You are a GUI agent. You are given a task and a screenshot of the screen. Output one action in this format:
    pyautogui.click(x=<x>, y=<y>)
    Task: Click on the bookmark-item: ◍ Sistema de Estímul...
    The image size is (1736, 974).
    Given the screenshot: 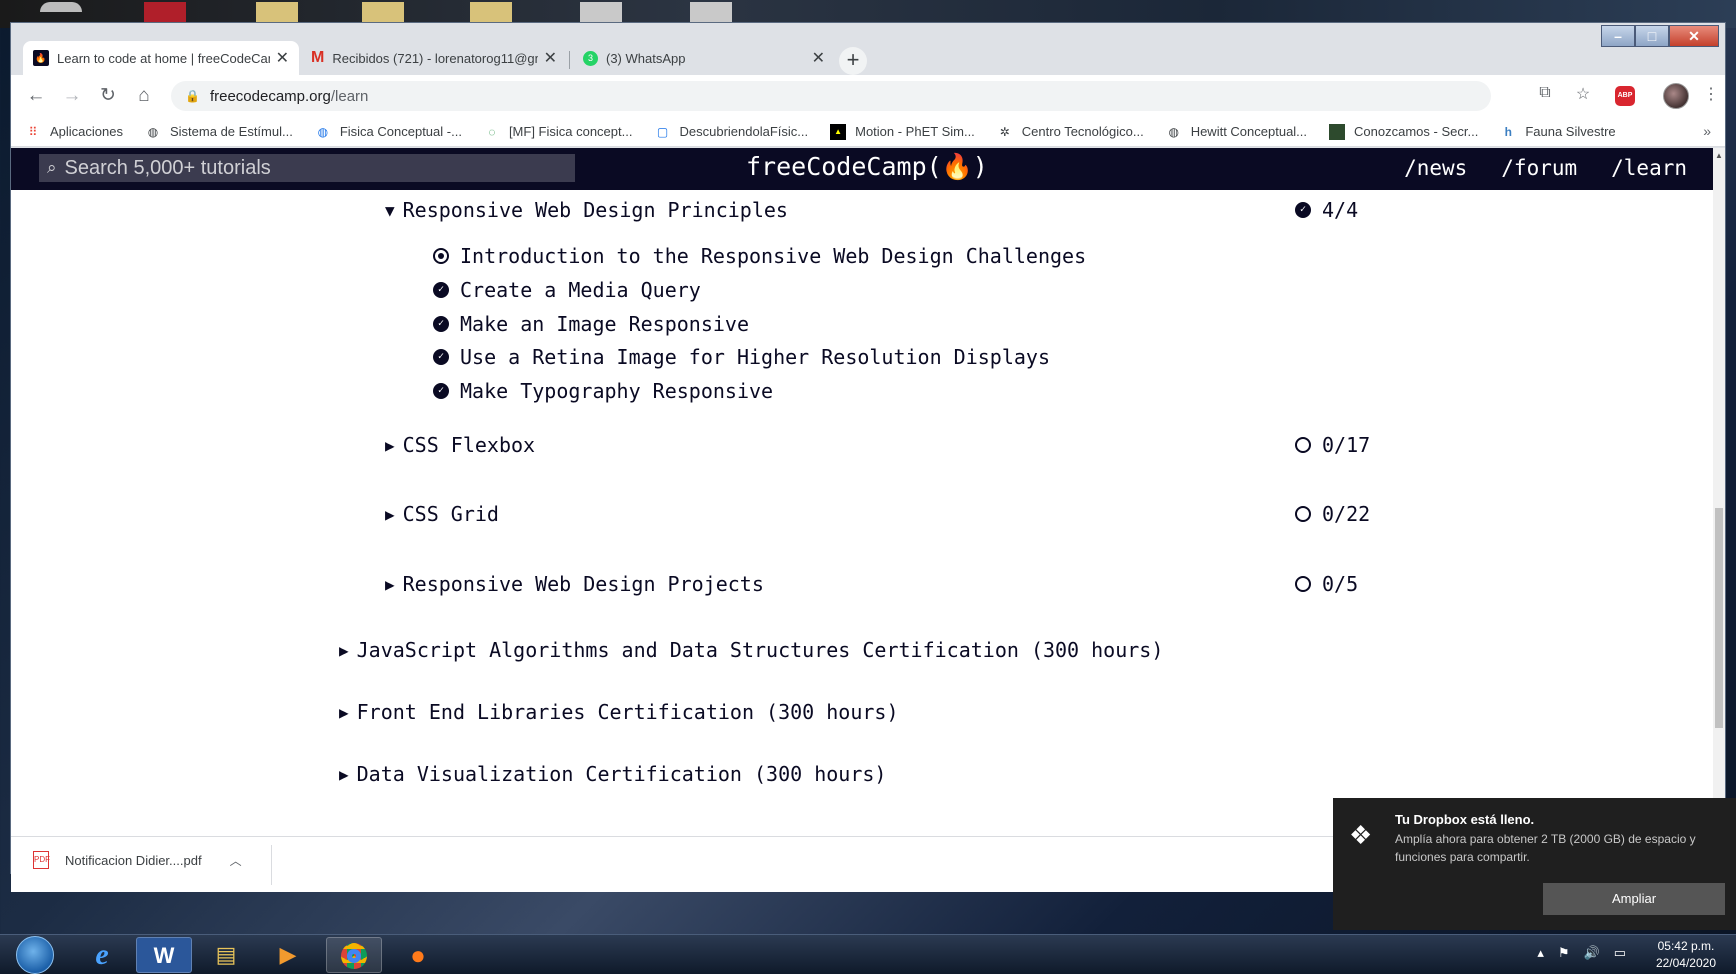 What is the action you would take?
    pyautogui.click(x=219, y=132)
    